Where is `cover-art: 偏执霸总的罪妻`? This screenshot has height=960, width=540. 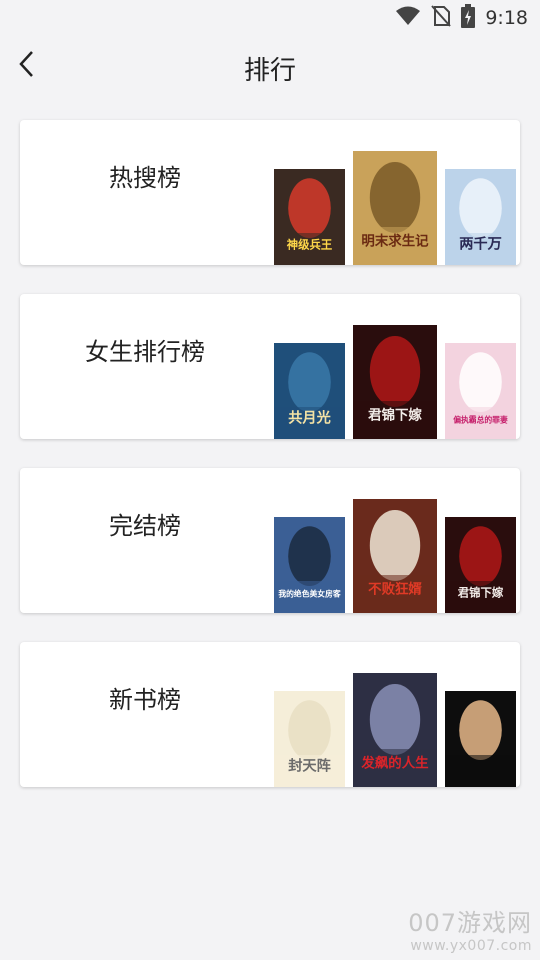 cover-art: 偏执霸总的罪妻 is located at coordinates (480, 391).